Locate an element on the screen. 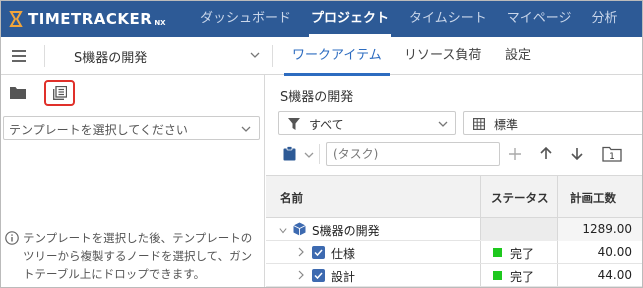  tab-resource-load: リソース負荷 is located at coordinates (442, 56).